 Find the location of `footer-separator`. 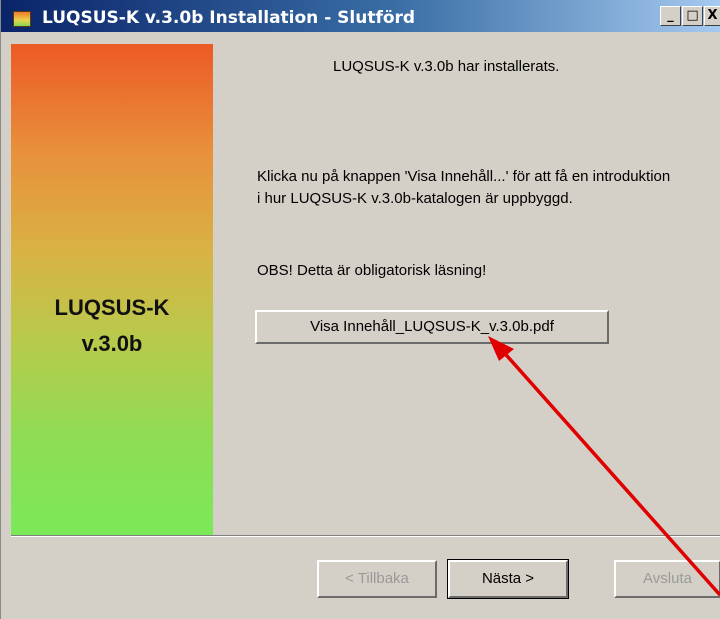

footer-separator is located at coordinates (365, 536).